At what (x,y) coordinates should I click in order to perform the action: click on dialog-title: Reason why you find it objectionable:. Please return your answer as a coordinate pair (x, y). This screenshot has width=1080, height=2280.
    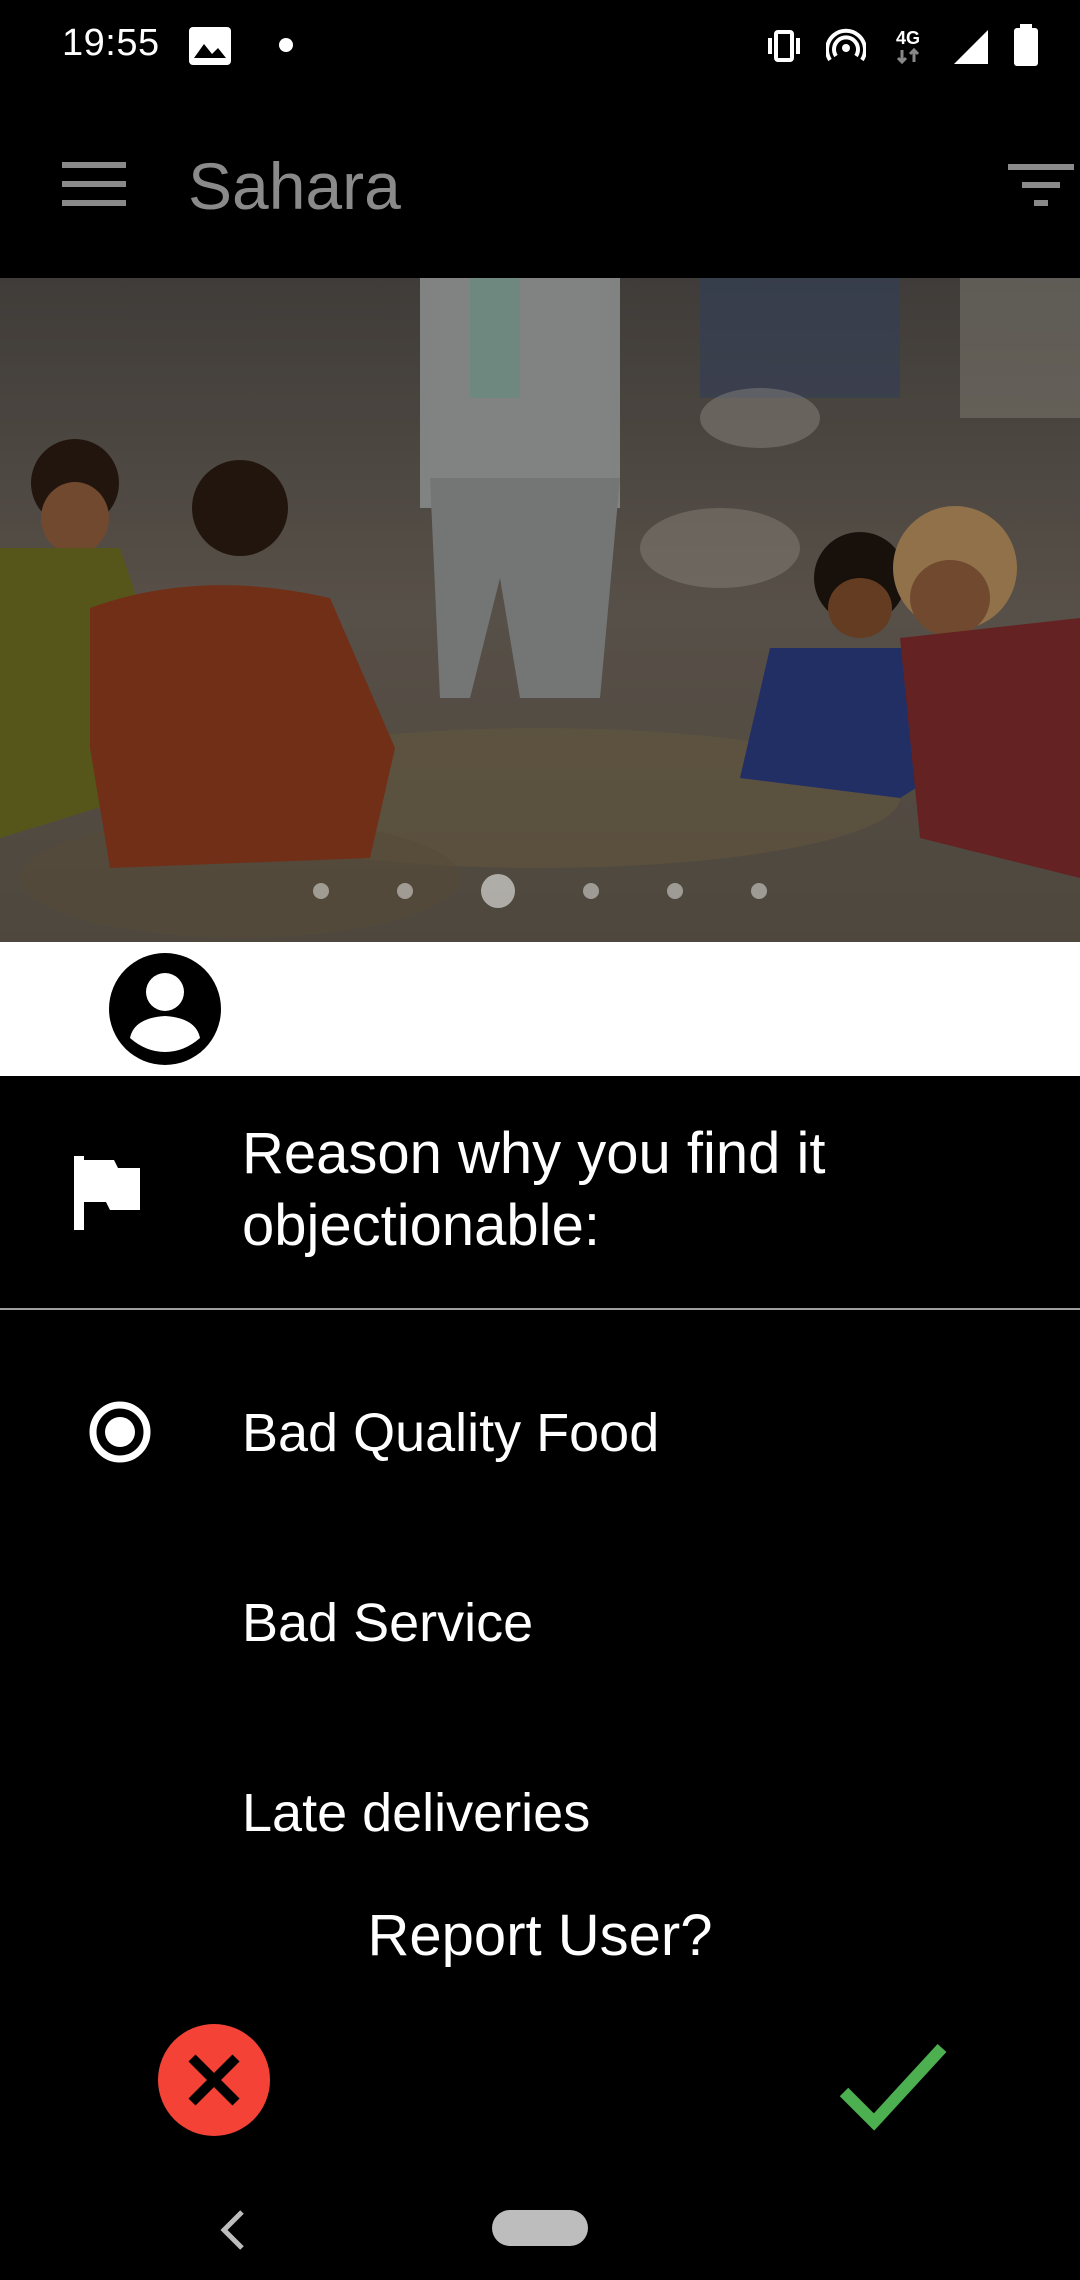
    Looking at the image, I should click on (534, 1189).